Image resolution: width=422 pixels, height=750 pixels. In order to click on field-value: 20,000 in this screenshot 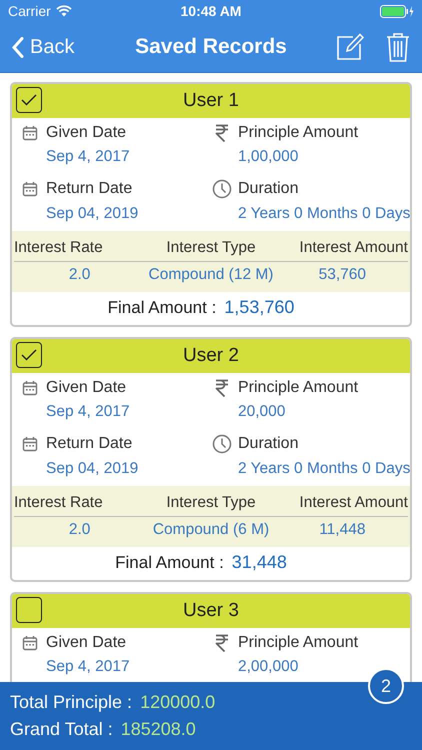, I will do `click(262, 412)`.